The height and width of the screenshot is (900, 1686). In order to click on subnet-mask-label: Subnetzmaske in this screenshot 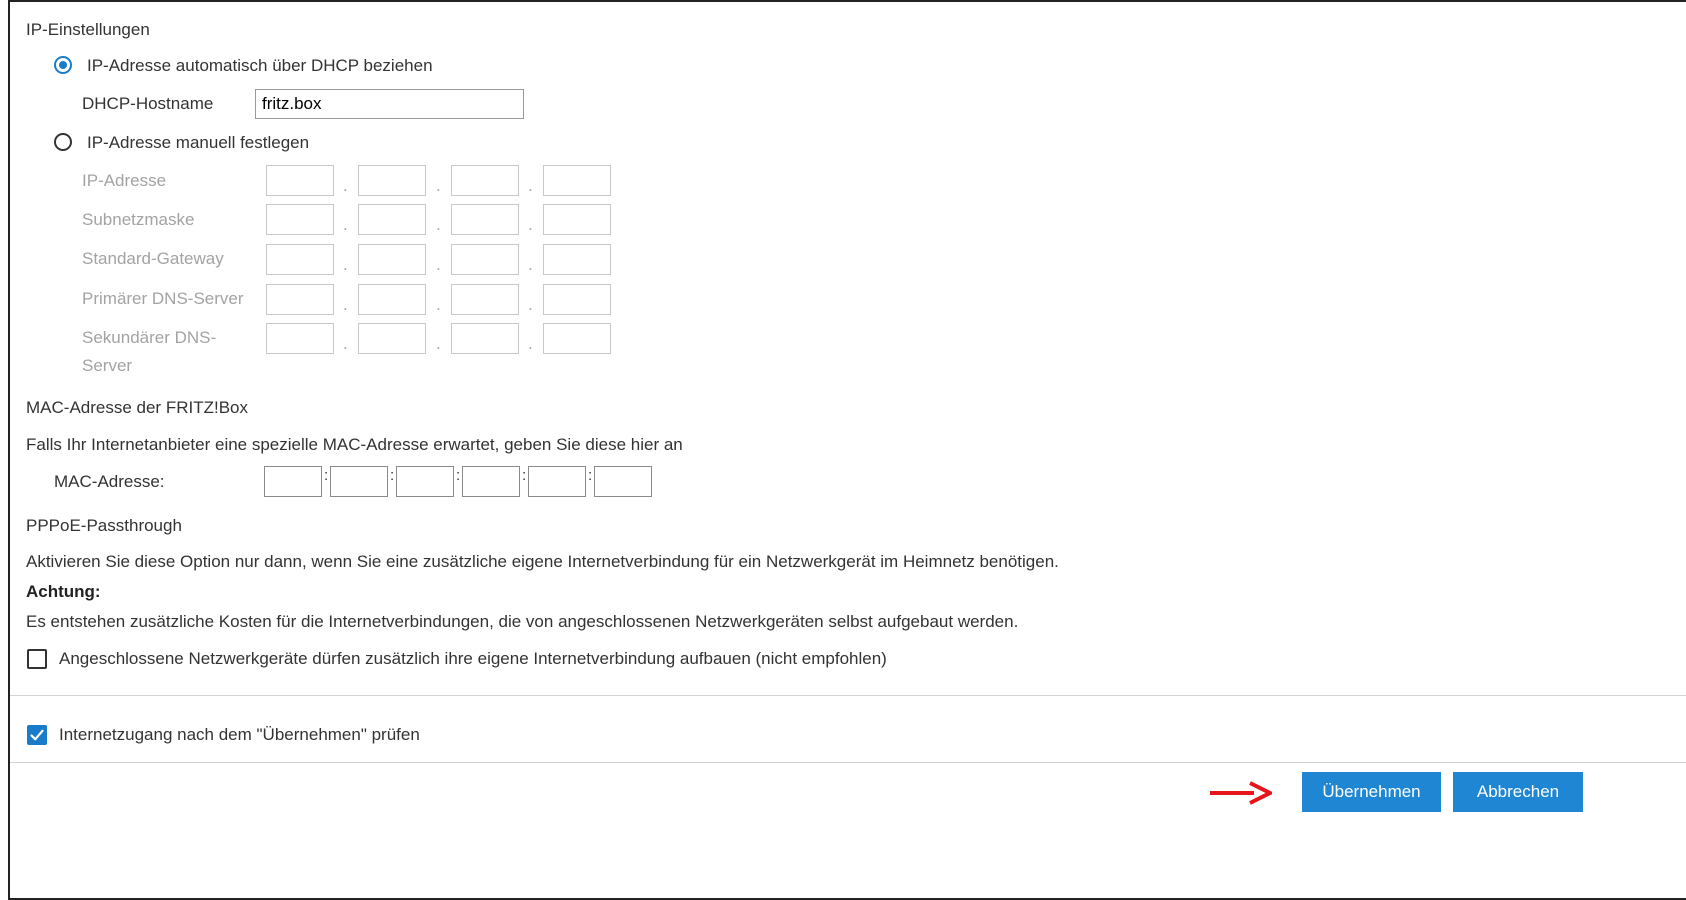, I will do `click(138, 219)`.